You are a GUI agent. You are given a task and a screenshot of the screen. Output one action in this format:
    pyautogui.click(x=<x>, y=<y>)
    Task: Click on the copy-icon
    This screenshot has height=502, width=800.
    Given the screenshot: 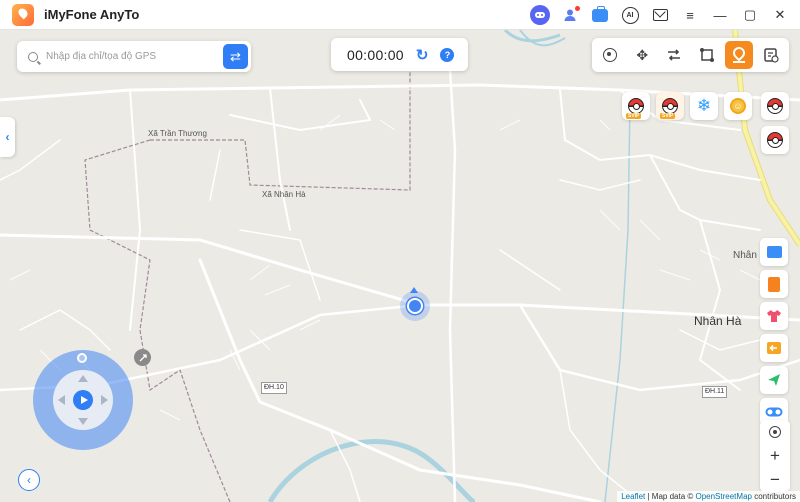 What is the action you would take?
    pyautogui.click(x=774, y=284)
    